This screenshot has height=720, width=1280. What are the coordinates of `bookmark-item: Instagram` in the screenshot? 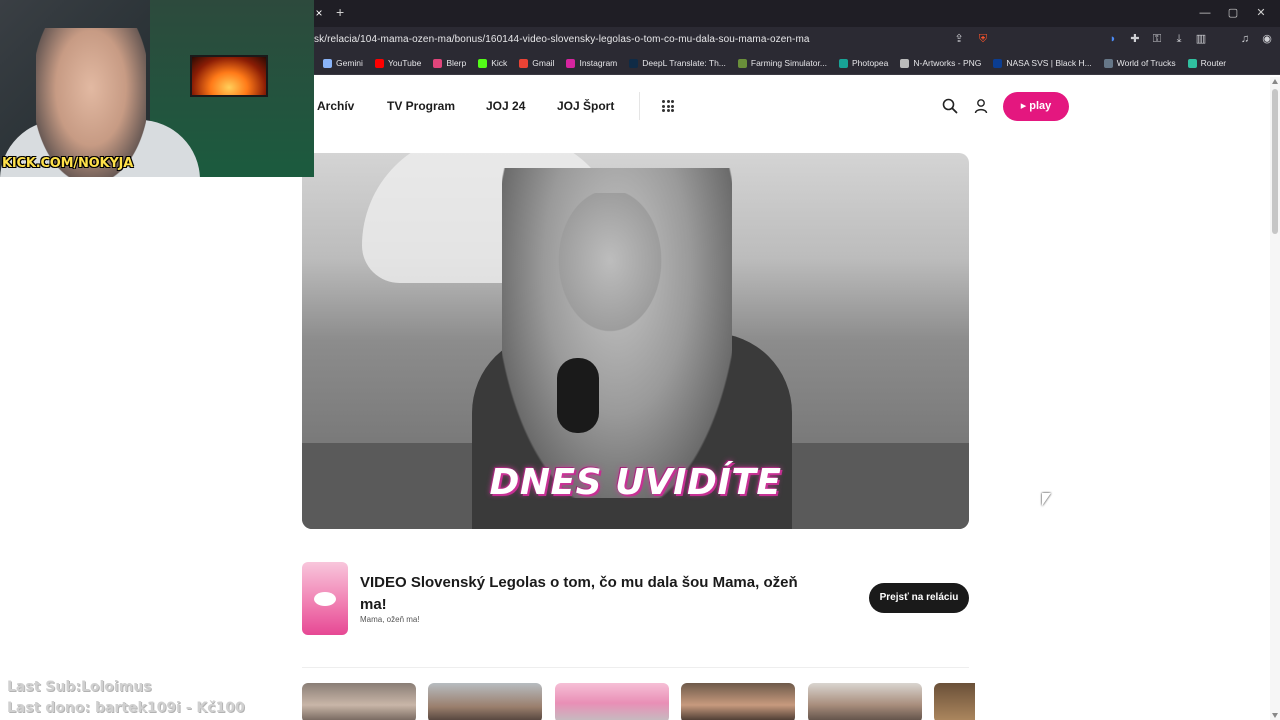 It's located at (591, 63).